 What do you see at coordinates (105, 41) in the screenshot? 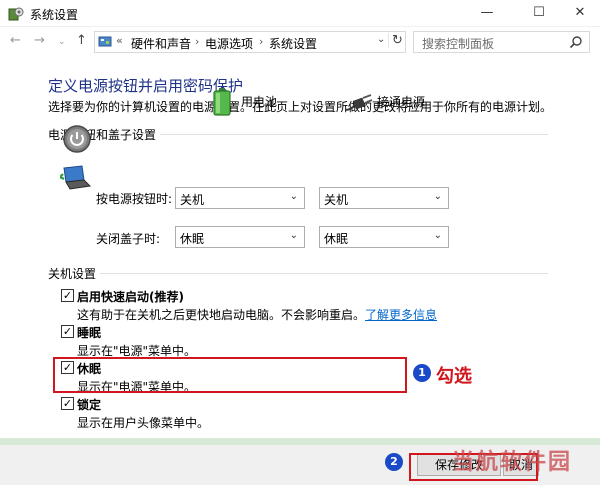
I see `control-panel-icon` at bounding box center [105, 41].